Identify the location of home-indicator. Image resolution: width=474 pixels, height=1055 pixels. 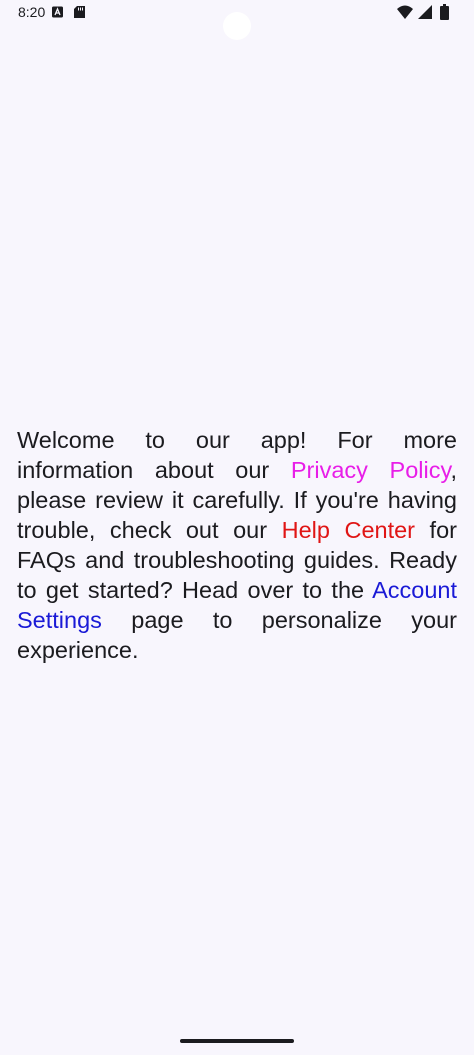
(237, 1041).